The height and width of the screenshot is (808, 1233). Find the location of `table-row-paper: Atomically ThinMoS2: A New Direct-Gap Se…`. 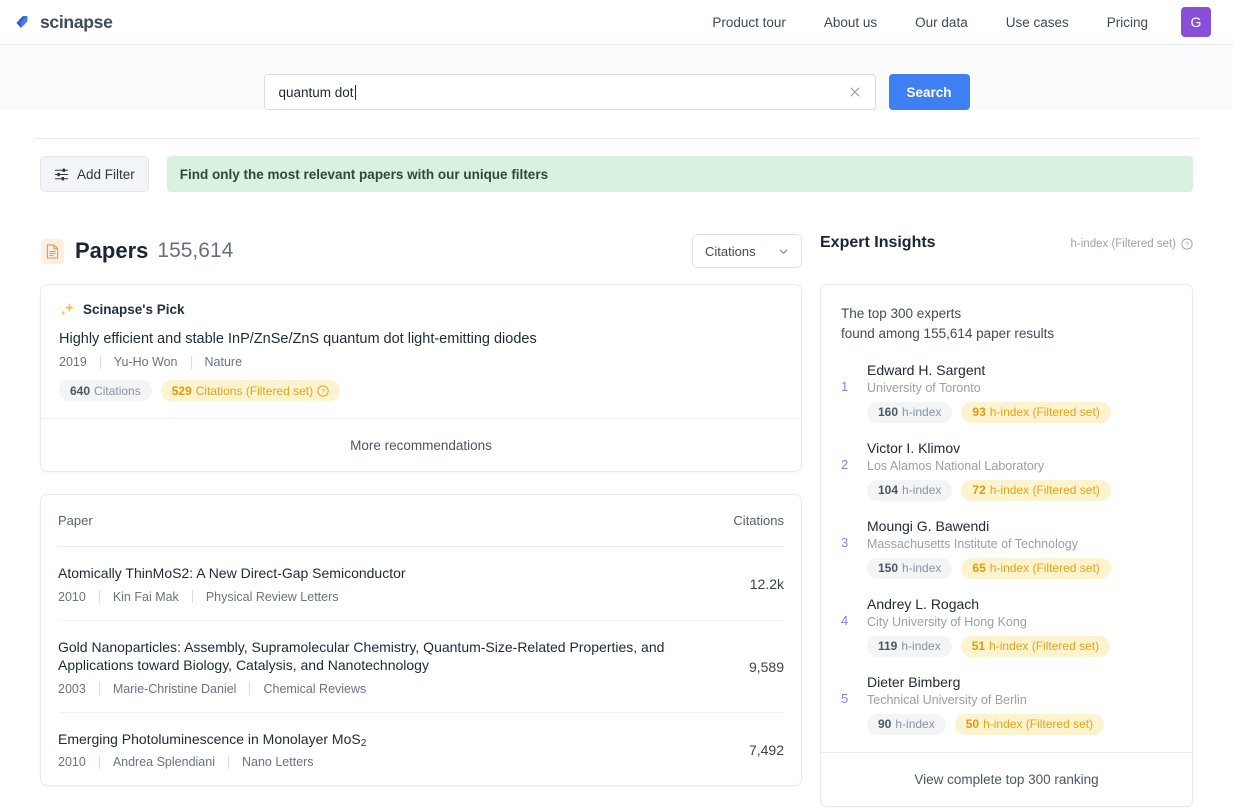

table-row-paper: Atomically ThinMoS2: A New Direct-Gap Se… is located at coordinates (373, 584).